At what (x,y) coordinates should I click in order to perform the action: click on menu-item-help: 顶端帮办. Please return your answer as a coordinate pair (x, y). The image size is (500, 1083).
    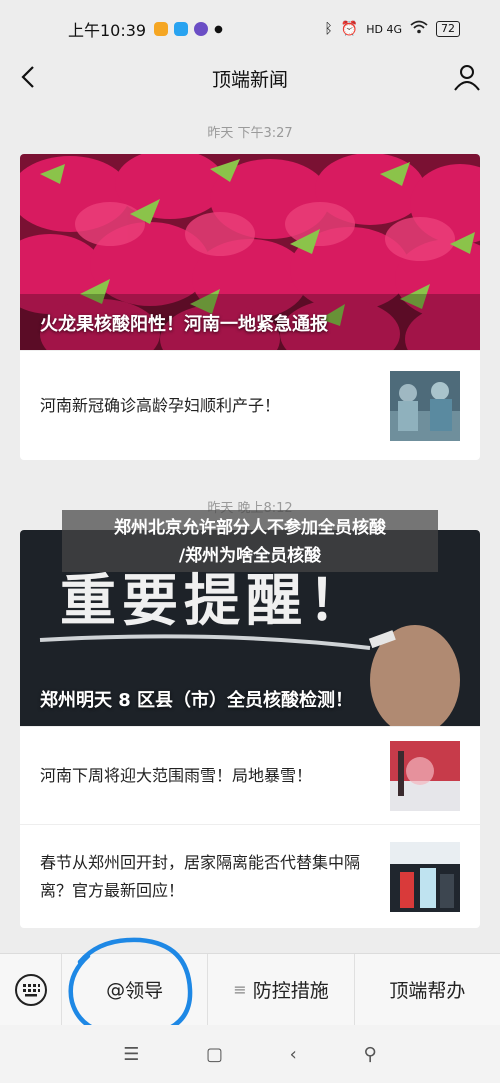
    Looking at the image, I should click on (427, 990).